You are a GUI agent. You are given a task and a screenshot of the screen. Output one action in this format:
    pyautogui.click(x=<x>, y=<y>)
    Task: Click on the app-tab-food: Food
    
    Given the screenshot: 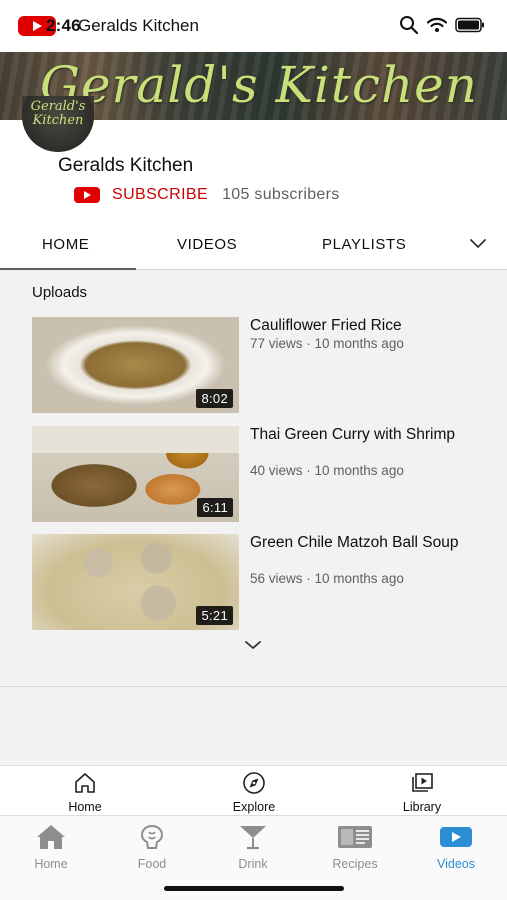 What is the action you would take?
    pyautogui.click(x=152, y=847)
    